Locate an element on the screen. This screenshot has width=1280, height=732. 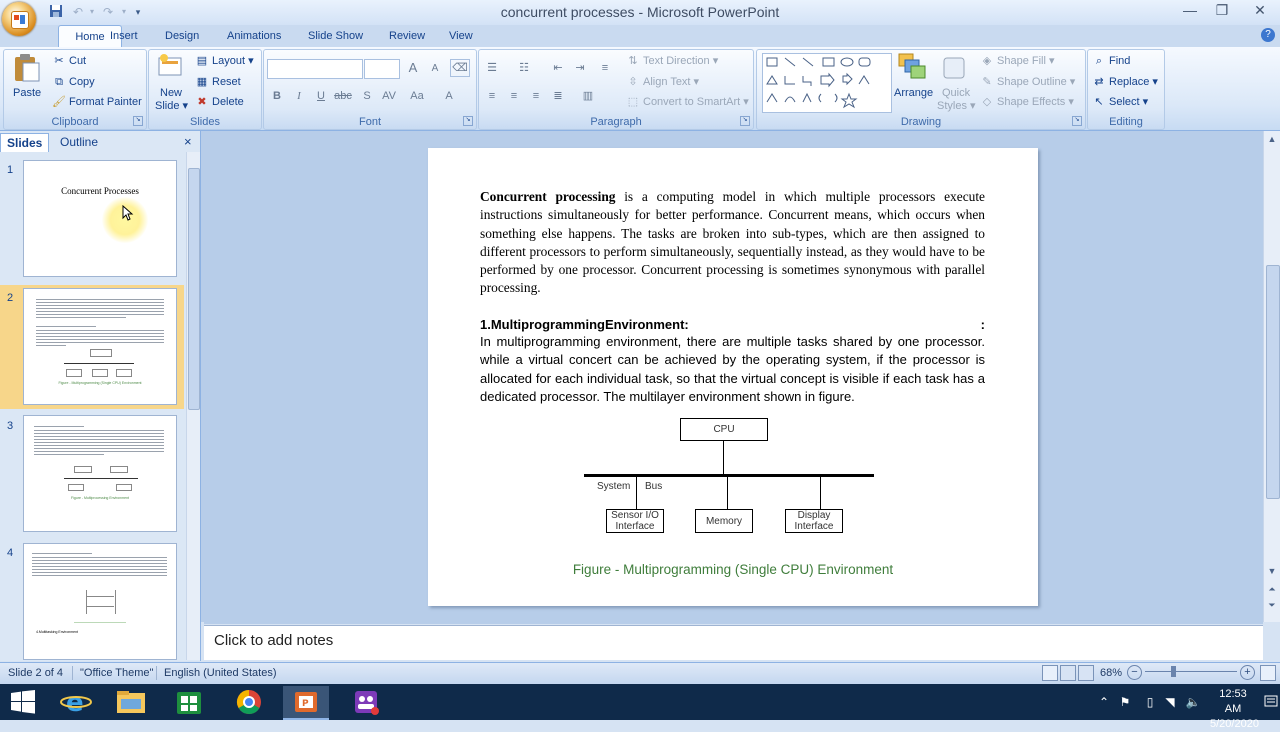
restore-button: ❐ is located at coordinates (1222, 11).